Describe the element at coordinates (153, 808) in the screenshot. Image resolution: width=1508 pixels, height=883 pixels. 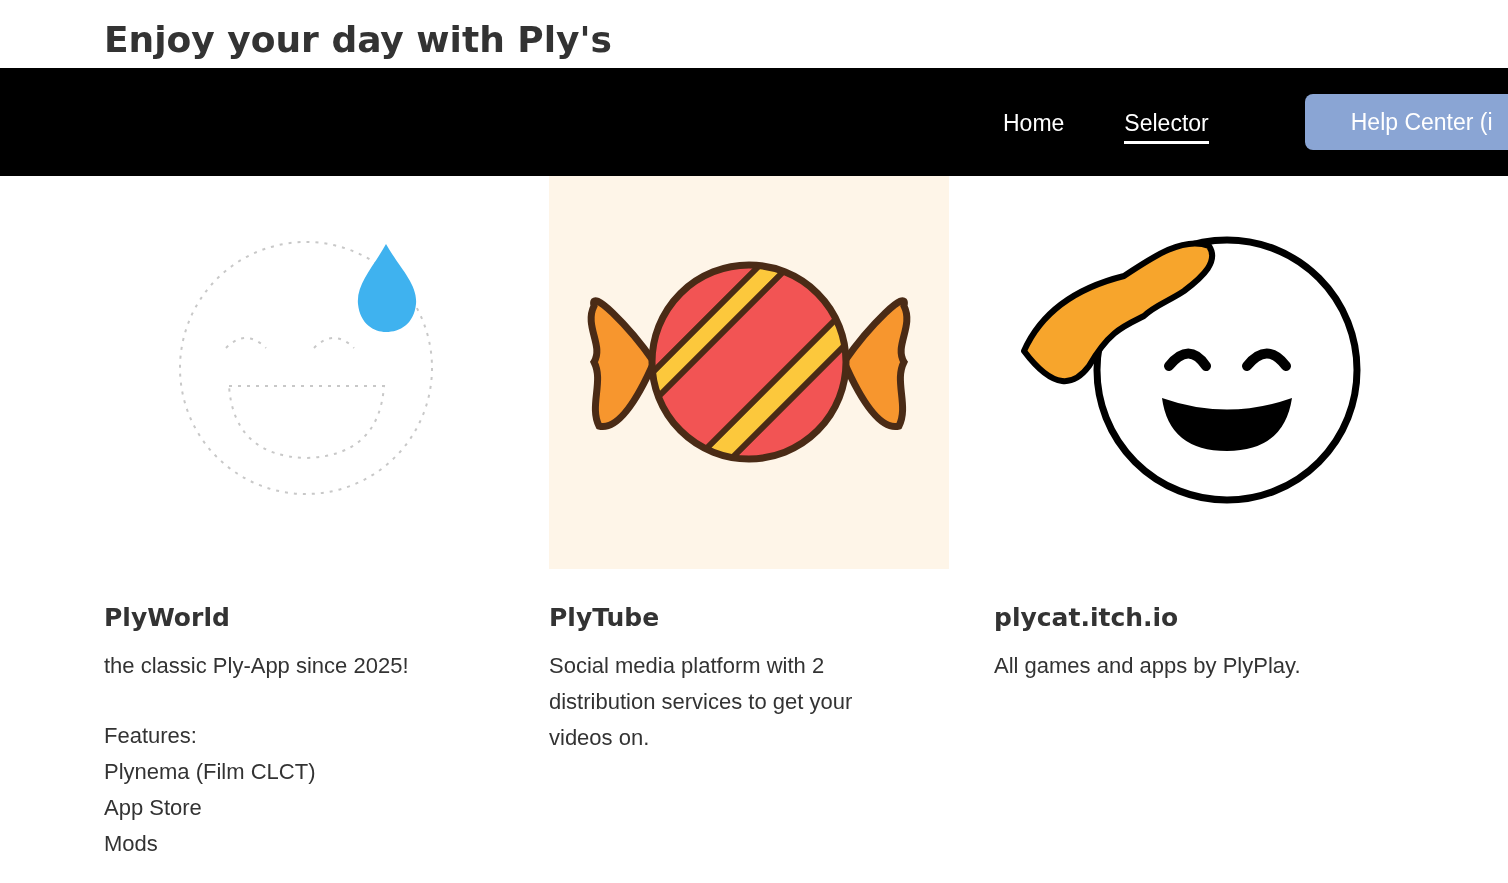
I see `card-description: App Store` at that location.